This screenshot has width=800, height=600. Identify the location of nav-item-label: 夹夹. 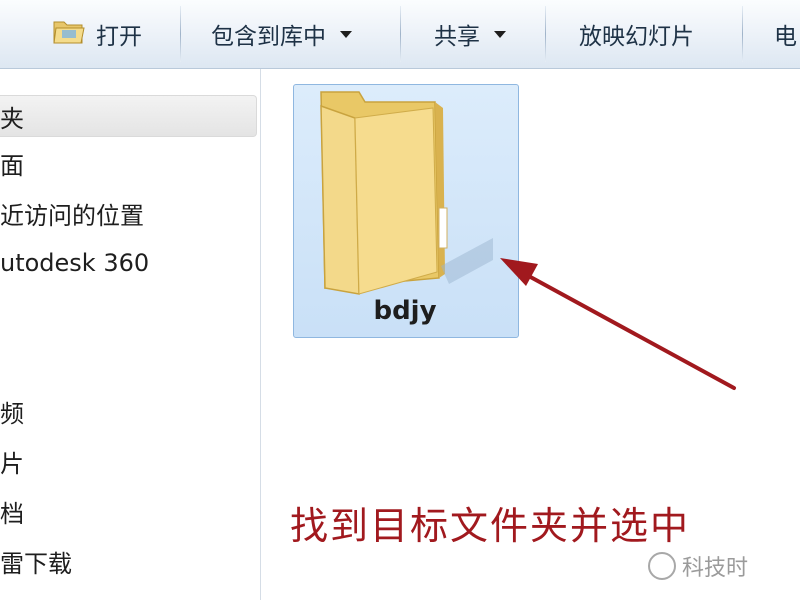
(12, 118).